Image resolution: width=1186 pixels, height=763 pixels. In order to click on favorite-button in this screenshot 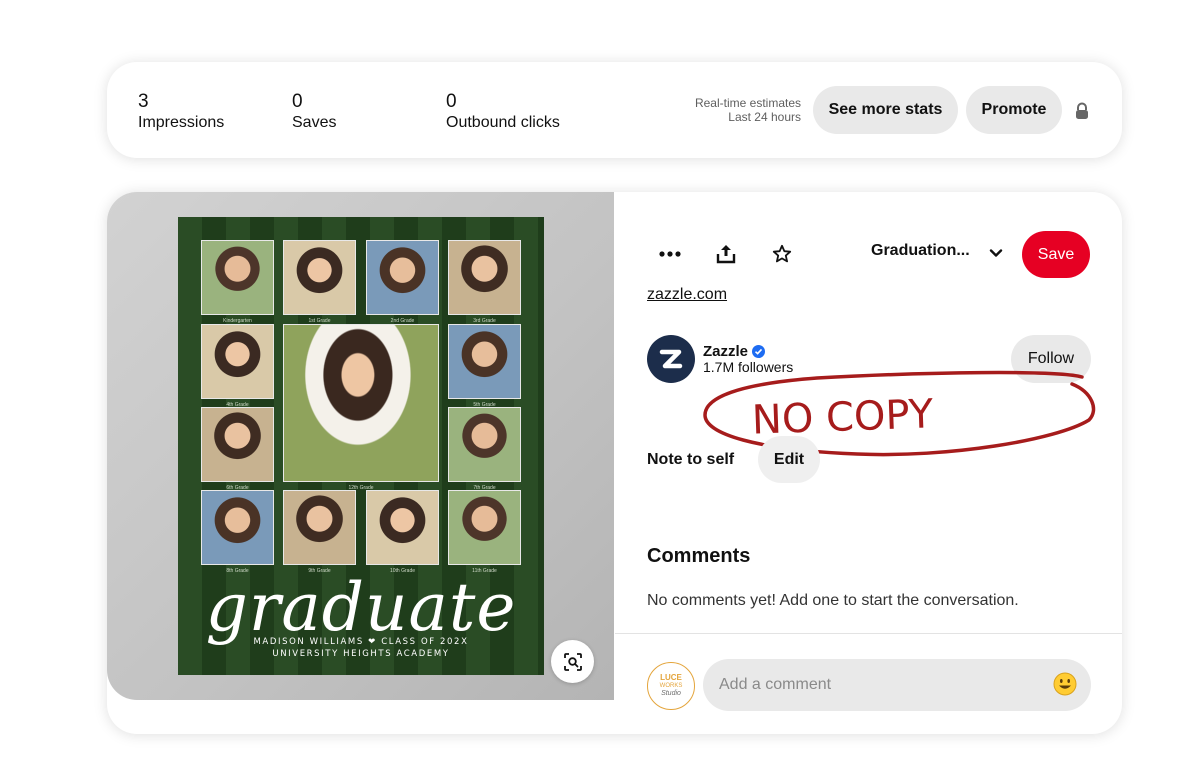, I will do `click(782, 254)`.